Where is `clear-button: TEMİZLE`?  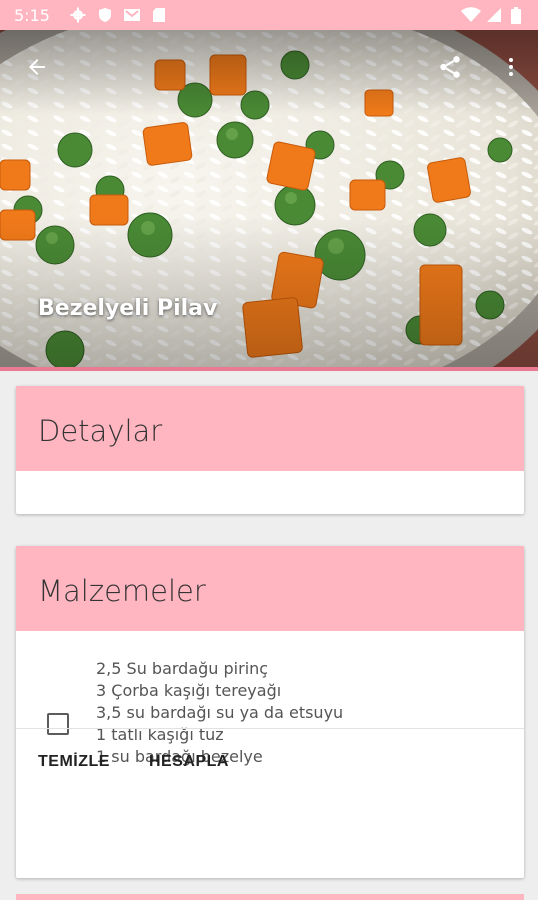 clear-button: TEMİZLE is located at coordinates (74, 762).